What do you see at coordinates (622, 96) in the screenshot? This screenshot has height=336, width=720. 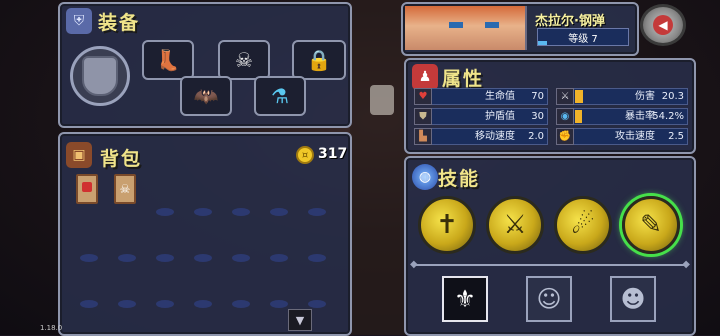 I see `stat-damage: ⚔ 伤害 20.3` at bounding box center [622, 96].